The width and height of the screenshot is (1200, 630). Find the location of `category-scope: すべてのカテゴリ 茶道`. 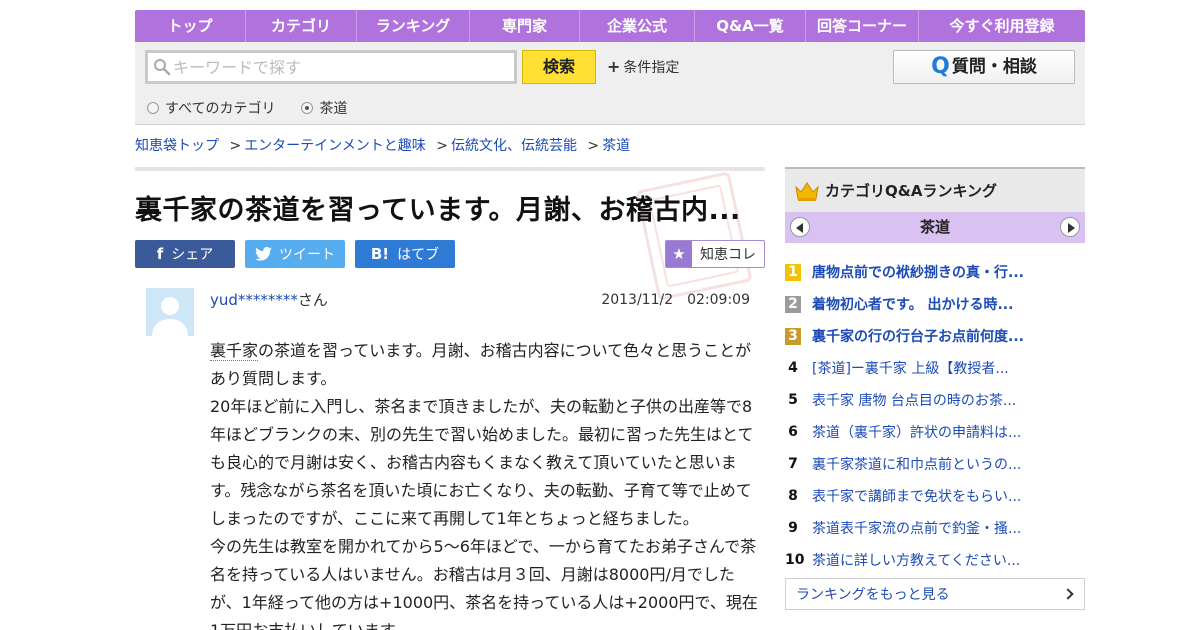

category-scope: すべてのカテゴリ 茶道 is located at coordinates (260, 108).